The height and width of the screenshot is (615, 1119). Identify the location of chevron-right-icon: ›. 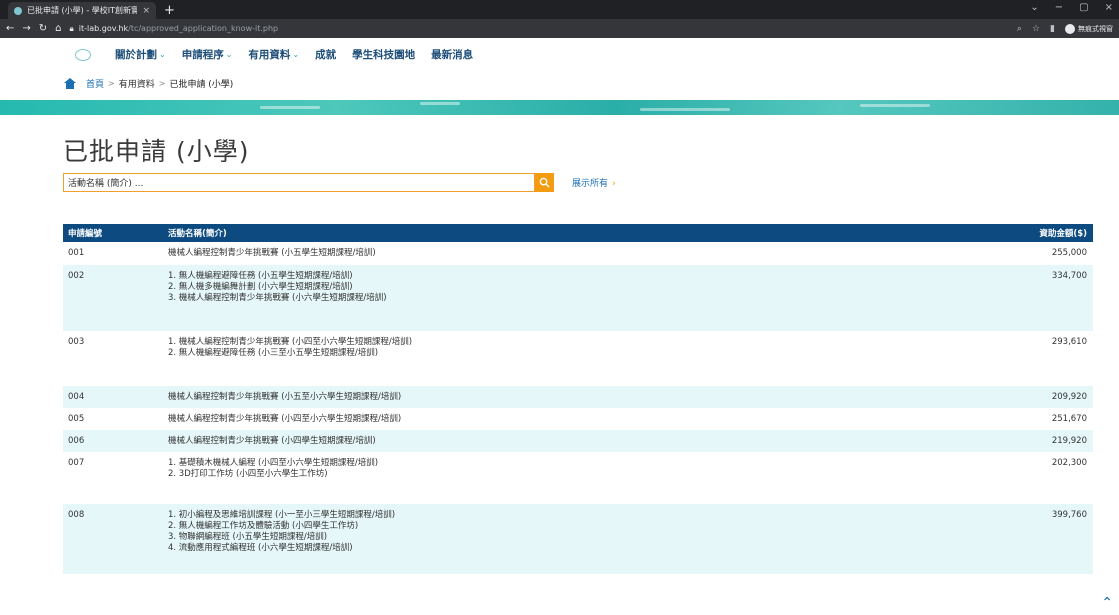
(614, 184).